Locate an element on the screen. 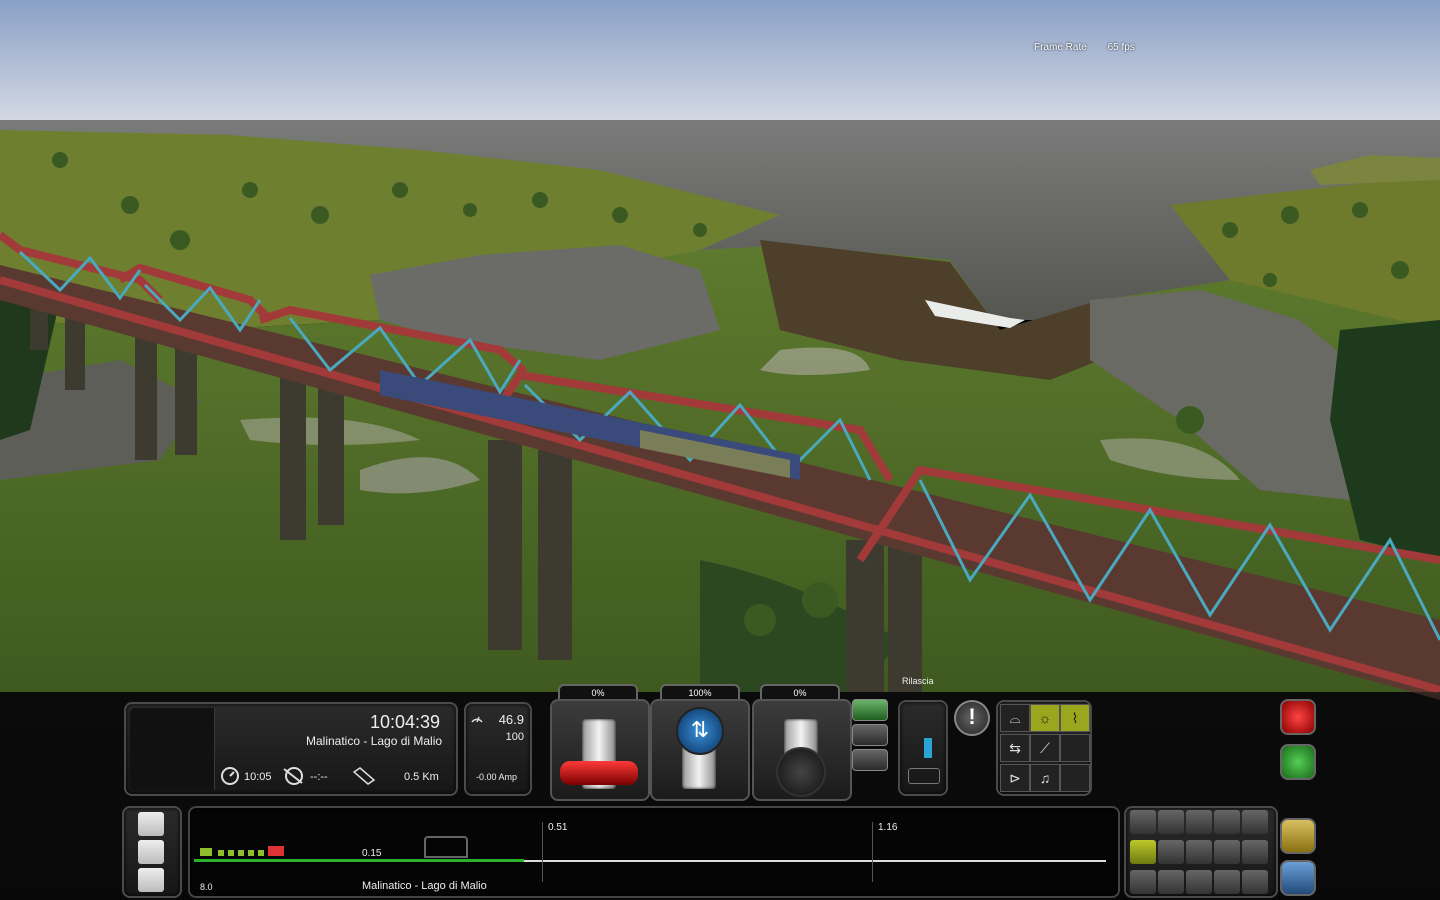  camera-icon-grid is located at coordinates (1201, 852).